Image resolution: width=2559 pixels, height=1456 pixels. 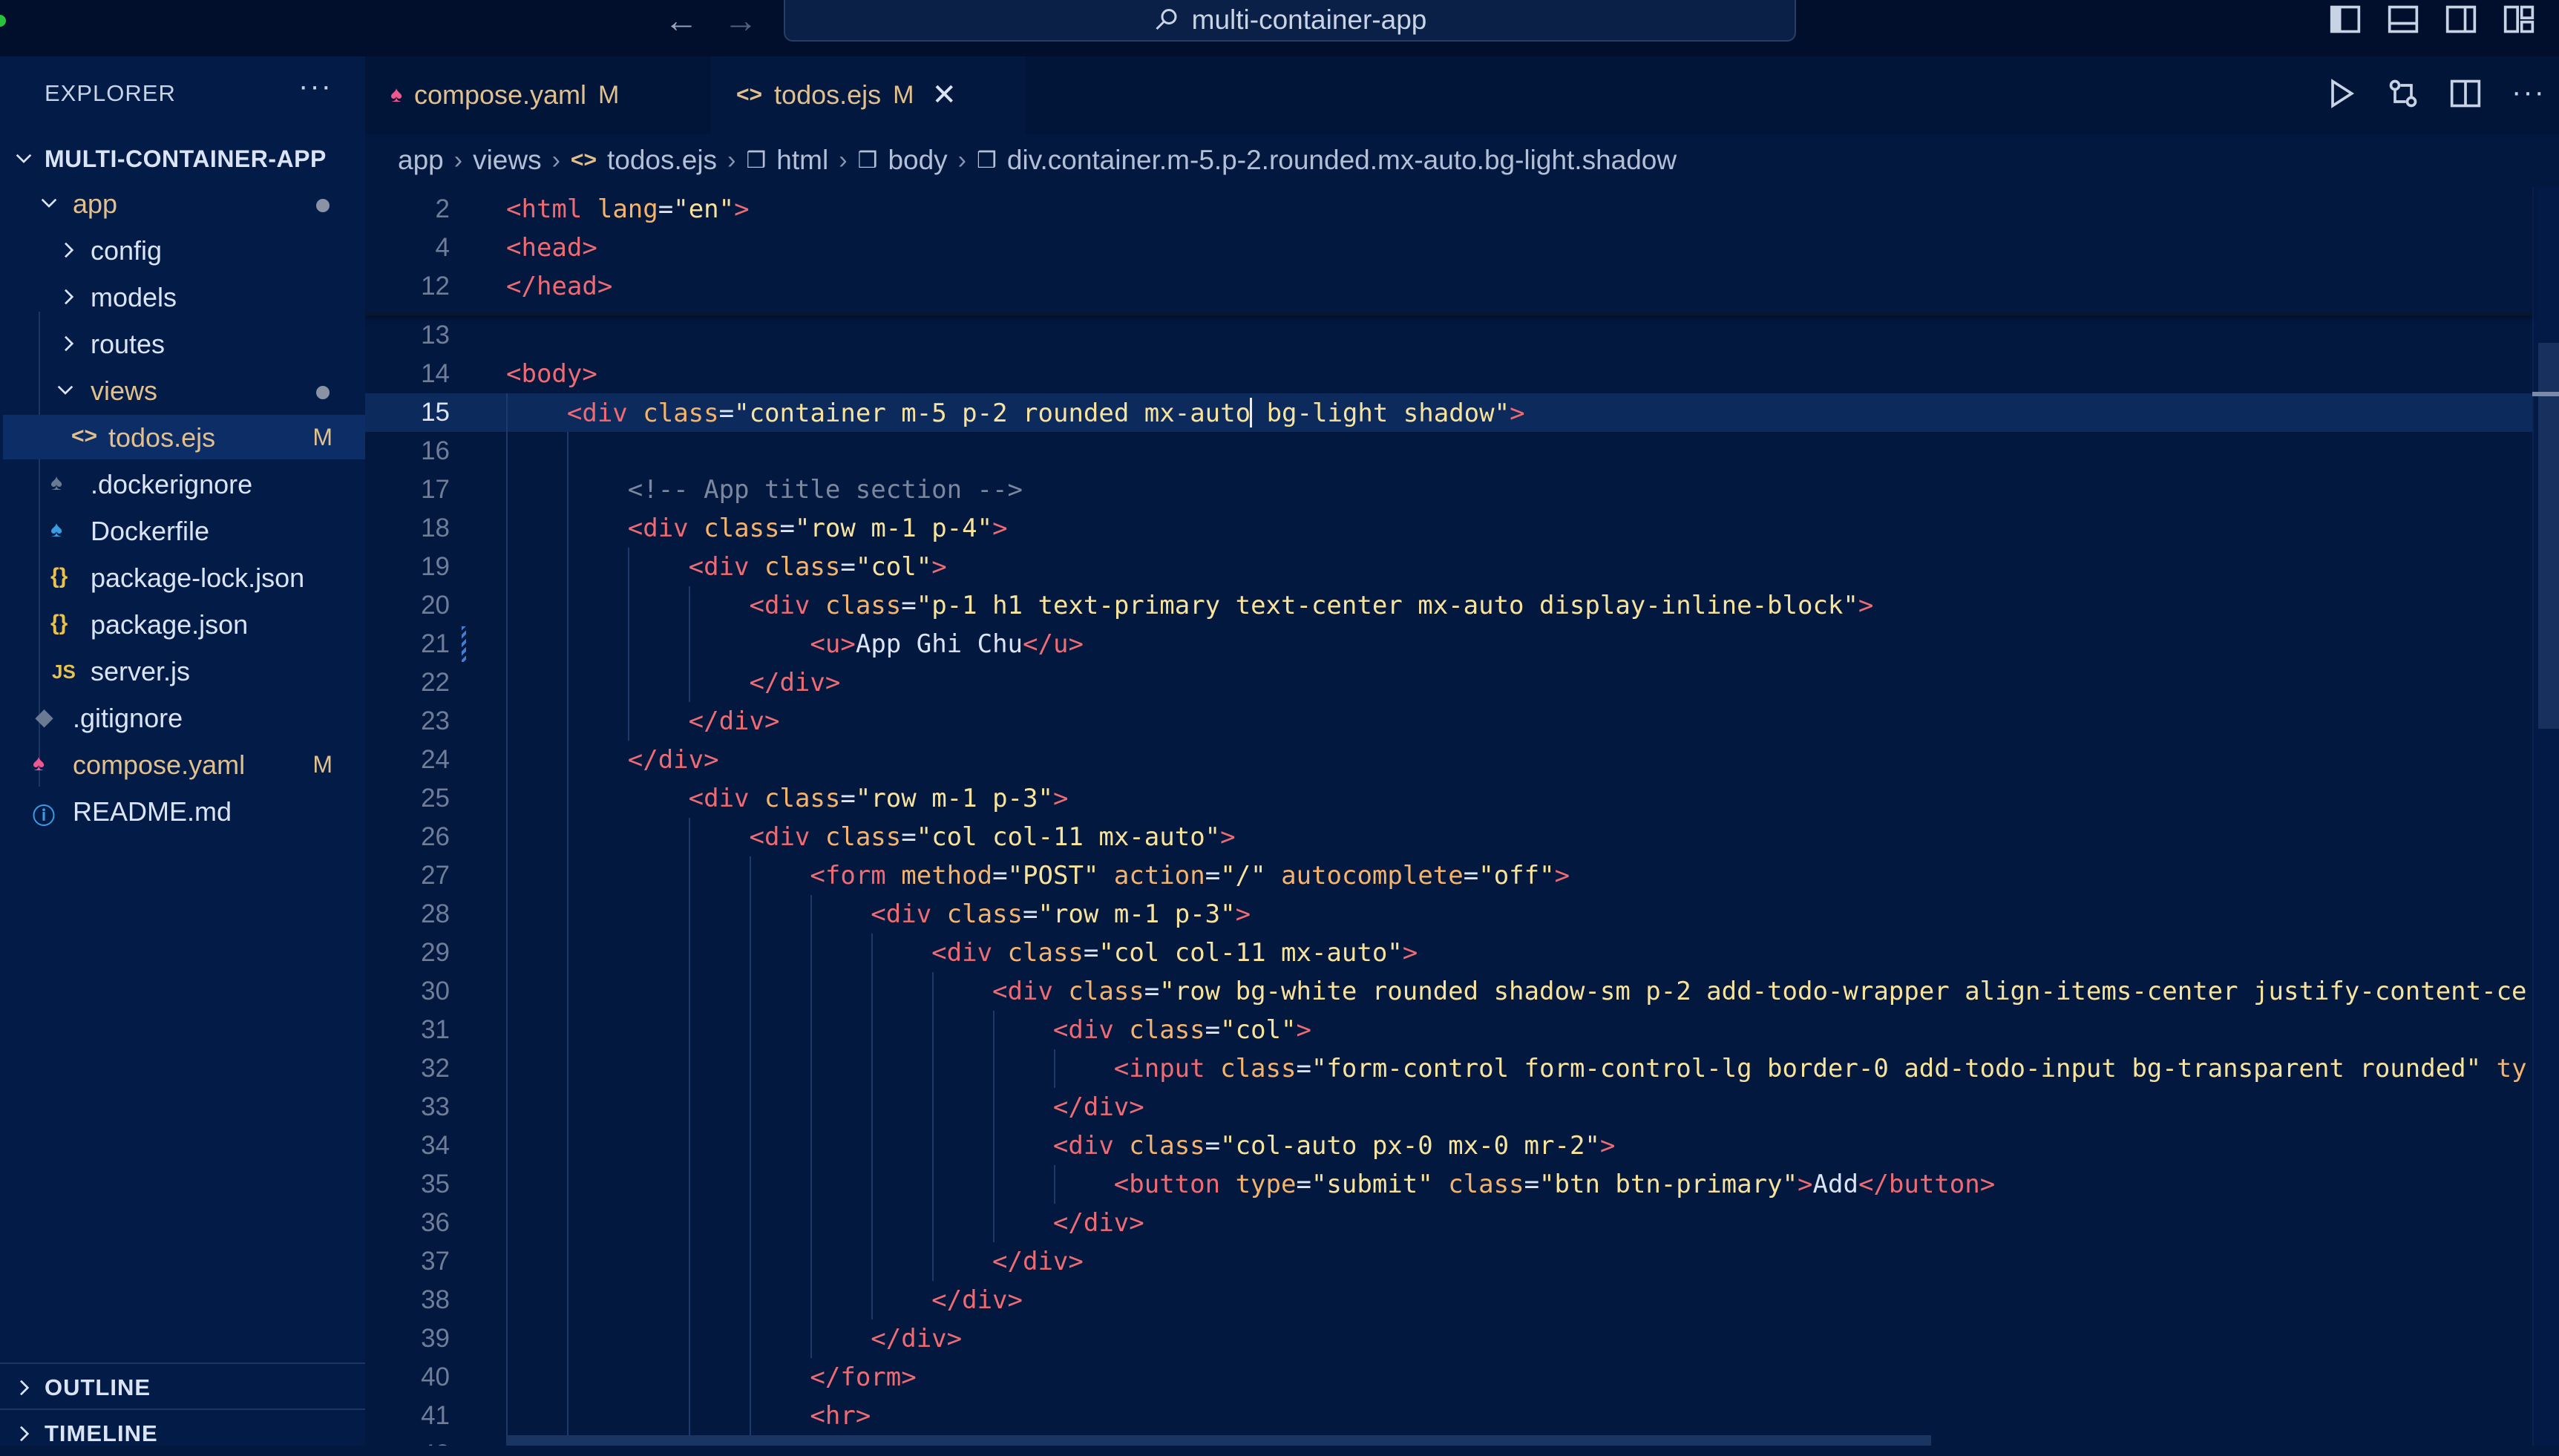 What do you see at coordinates (3, 21) in the screenshot?
I see `window-zoom-button` at bounding box center [3, 21].